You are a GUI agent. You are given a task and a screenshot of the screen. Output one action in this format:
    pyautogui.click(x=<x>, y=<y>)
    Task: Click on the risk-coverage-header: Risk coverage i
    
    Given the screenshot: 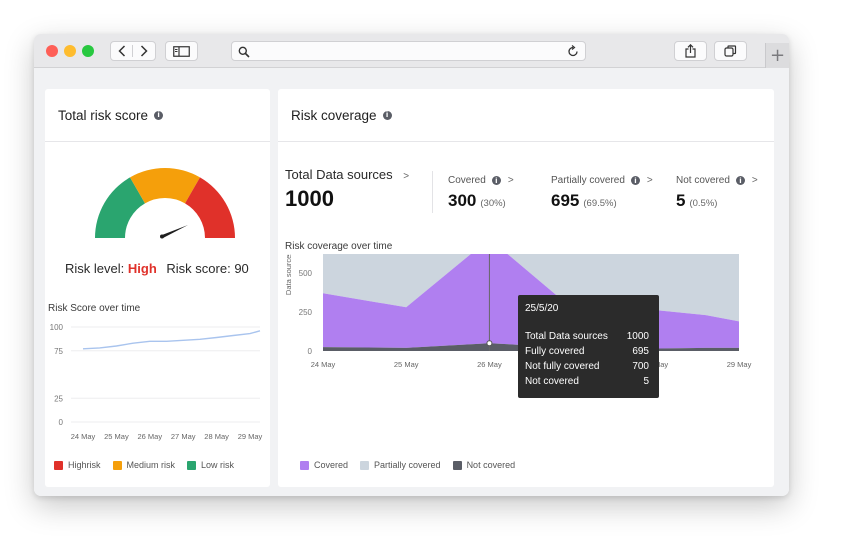 What is the action you would take?
    pyautogui.click(x=526, y=115)
    